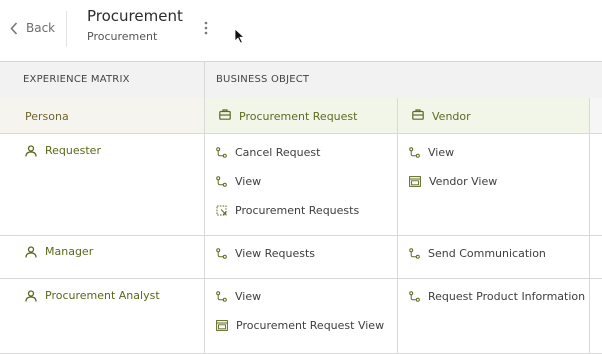 The width and height of the screenshot is (602, 354). Describe the element at coordinates (69, 251) in the screenshot. I see `persona-label: Manager` at that location.